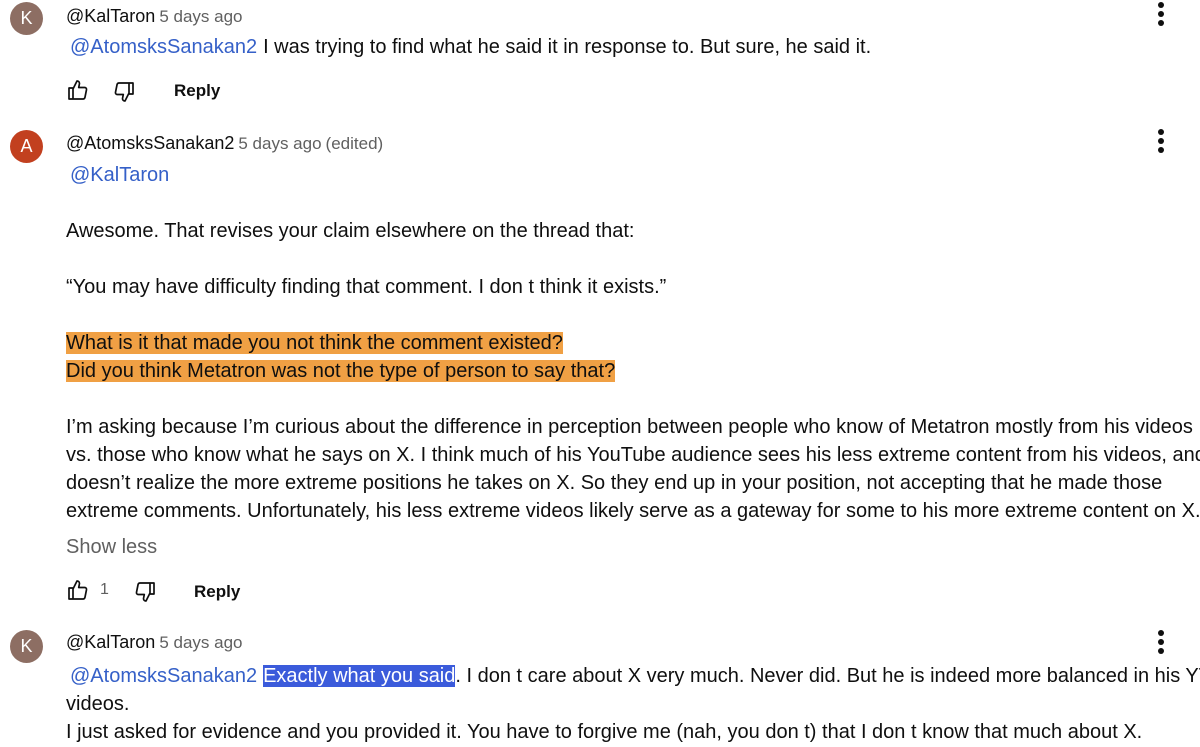  What do you see at coordinates (150, 143) in the screenshot?
I see `author-name: @AtomsksSanakan2` at bounding box center [150, 143].